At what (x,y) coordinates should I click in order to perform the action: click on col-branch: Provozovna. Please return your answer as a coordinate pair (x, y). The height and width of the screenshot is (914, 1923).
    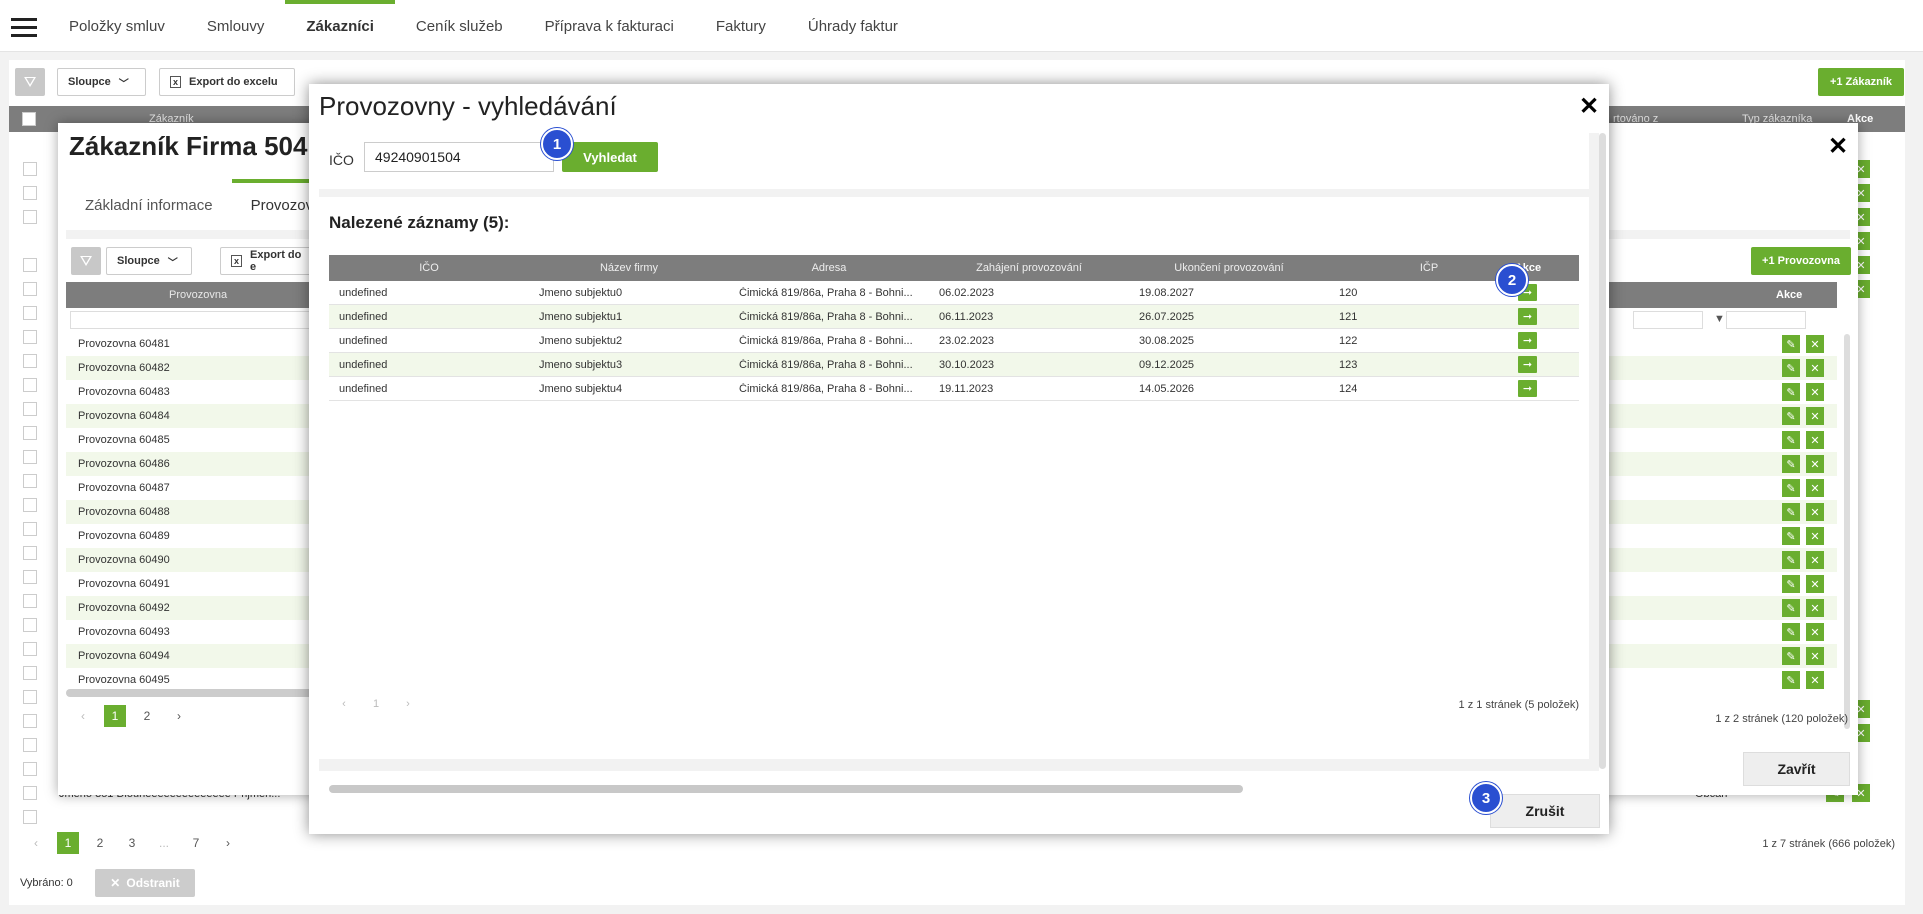
    Looking at the image, I should click on (198, 295).